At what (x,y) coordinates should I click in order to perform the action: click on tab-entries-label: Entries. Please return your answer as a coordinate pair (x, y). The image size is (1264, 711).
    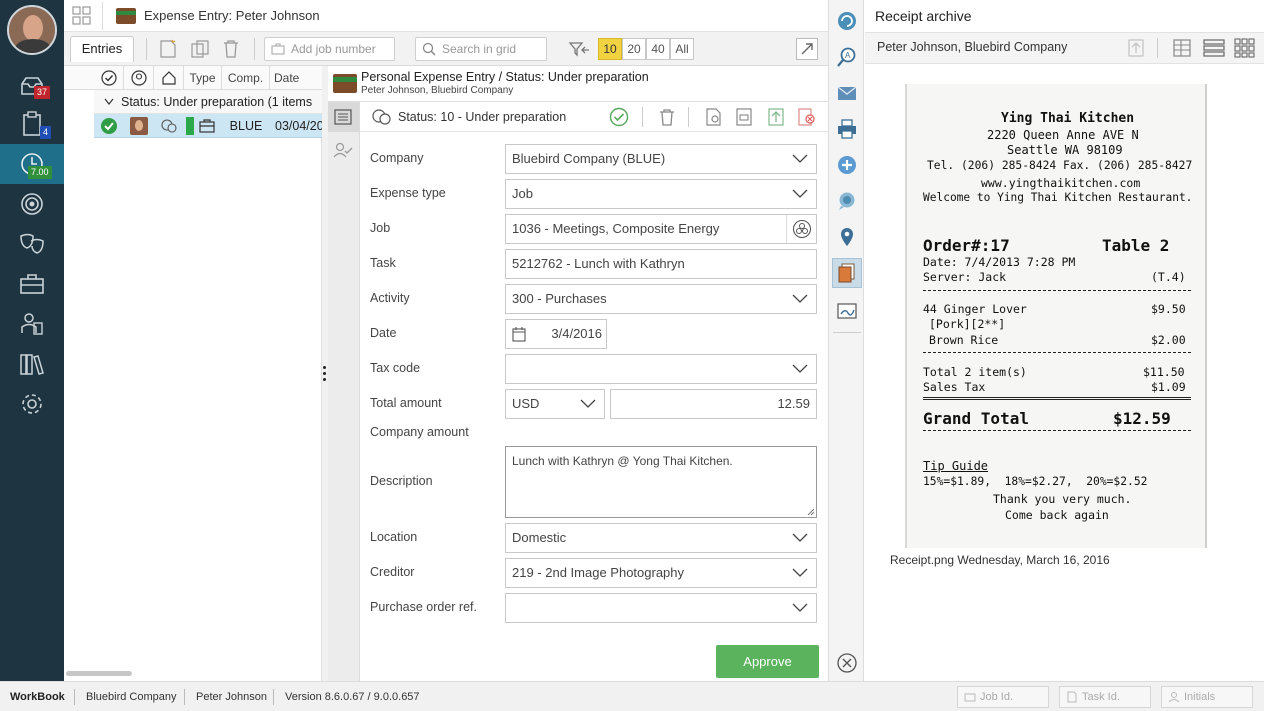
    Looking at the image, I should click on (102, 48).